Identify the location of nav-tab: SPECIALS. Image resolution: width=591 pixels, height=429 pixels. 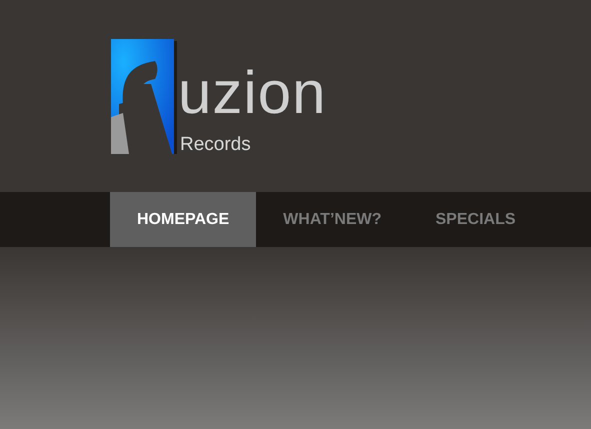
(475, 219).